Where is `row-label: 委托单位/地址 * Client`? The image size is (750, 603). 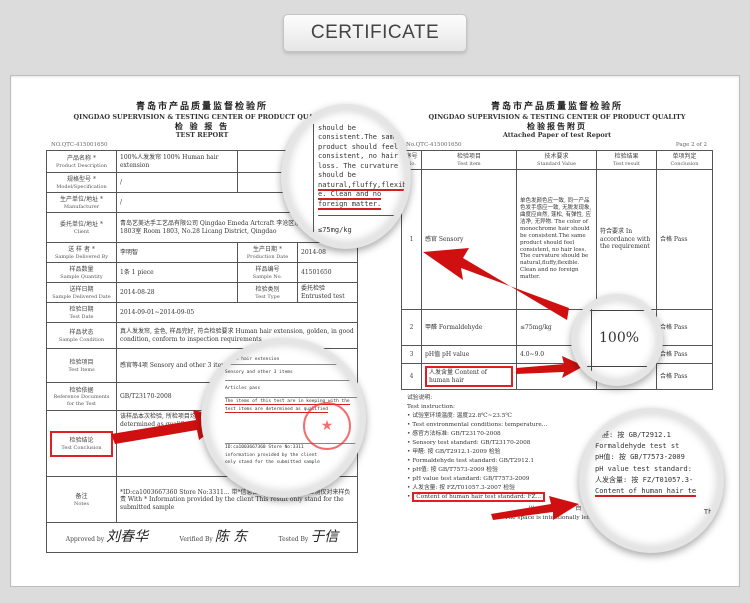
row-label: 委托单位/地址 * Client is located at coordinates (81, 228).